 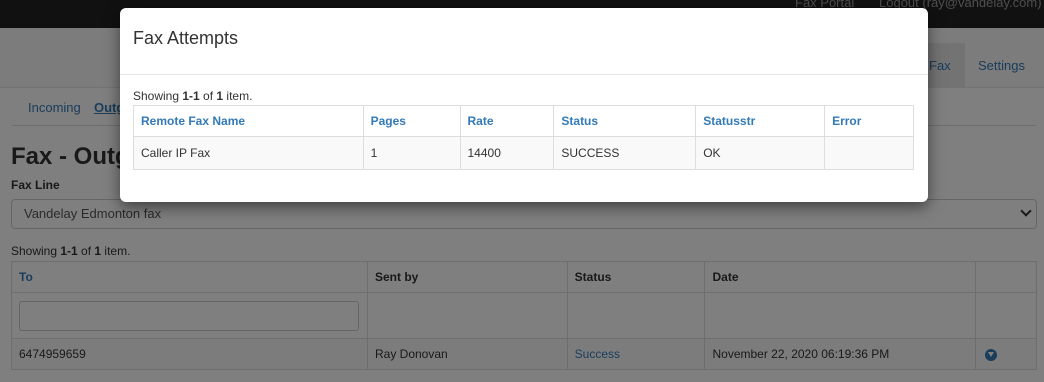 I want to click on modal-header: Fax Attempts, so click(x=524, y=41).